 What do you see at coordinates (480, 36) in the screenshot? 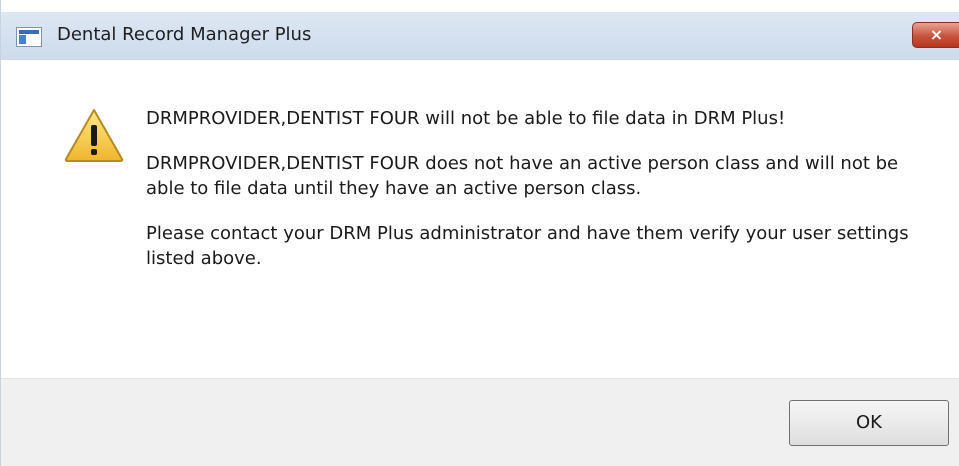
I see `title-bar: Dental Record Manager Plus ×` at bounding box center [480, 36].